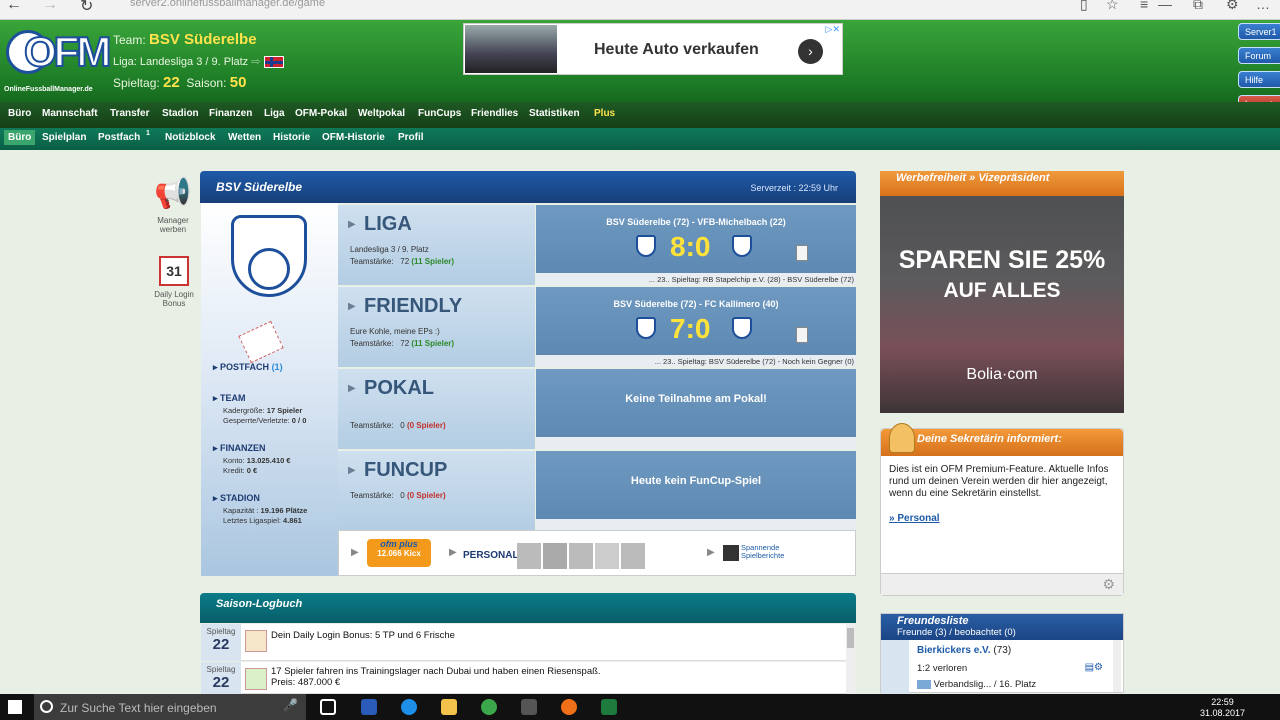  What do you see at coordinates (489, 707) in the screenshot?
I see `chrome-icon` at bounding box center [489, 707].